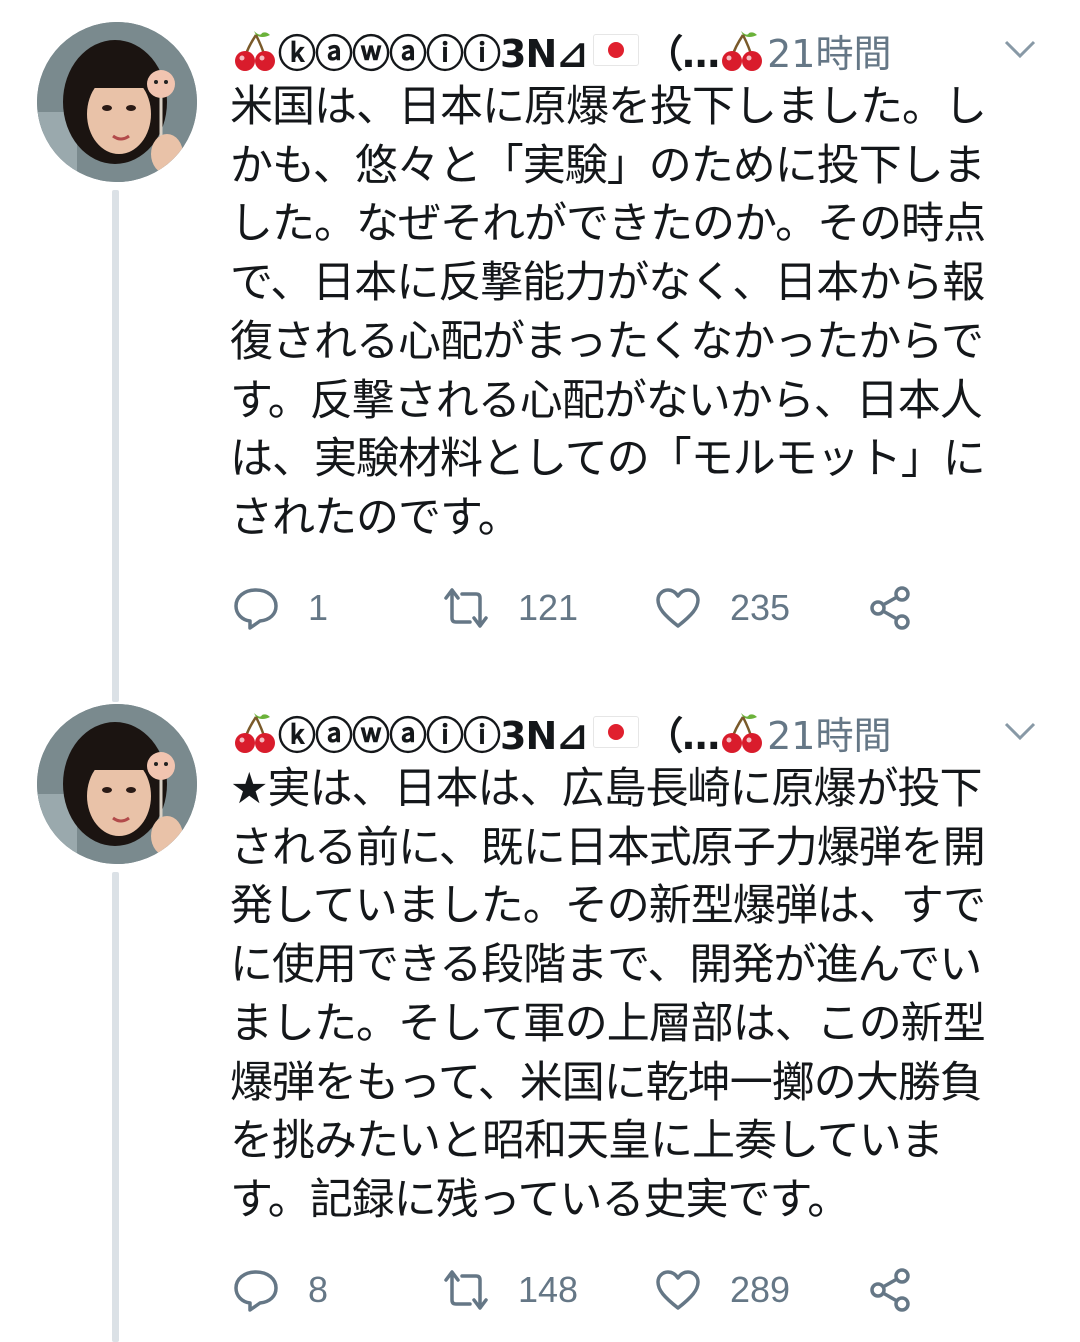 This screenshot has height=1342, width=1080. Describe the element at coordinates (606, 1082) in the screenshot. I see `tweet-line: 爆弾をもって、米国に乾坤一擲の大勝負` at that location.